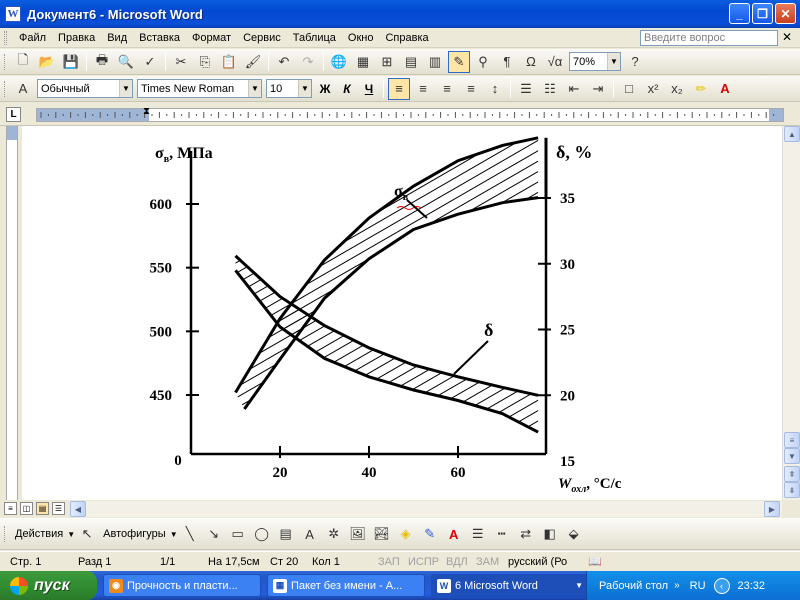  What do you see at coordinates (146, 111) in the screenshot?
I see `indent-marker-icon: ⧗` at bounding box center [146, 111].